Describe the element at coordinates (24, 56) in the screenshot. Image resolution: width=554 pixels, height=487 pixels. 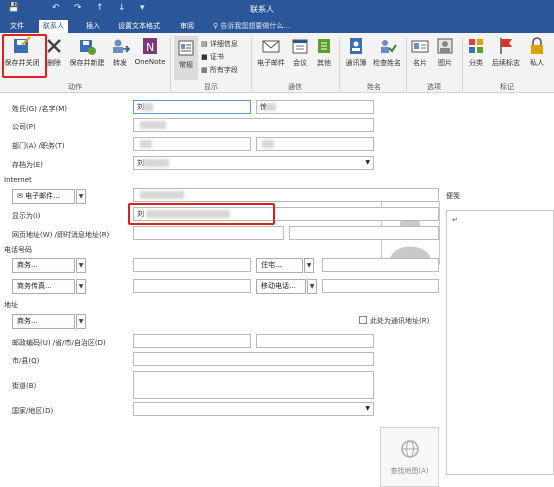
I see `save-close-highlight` at that location.